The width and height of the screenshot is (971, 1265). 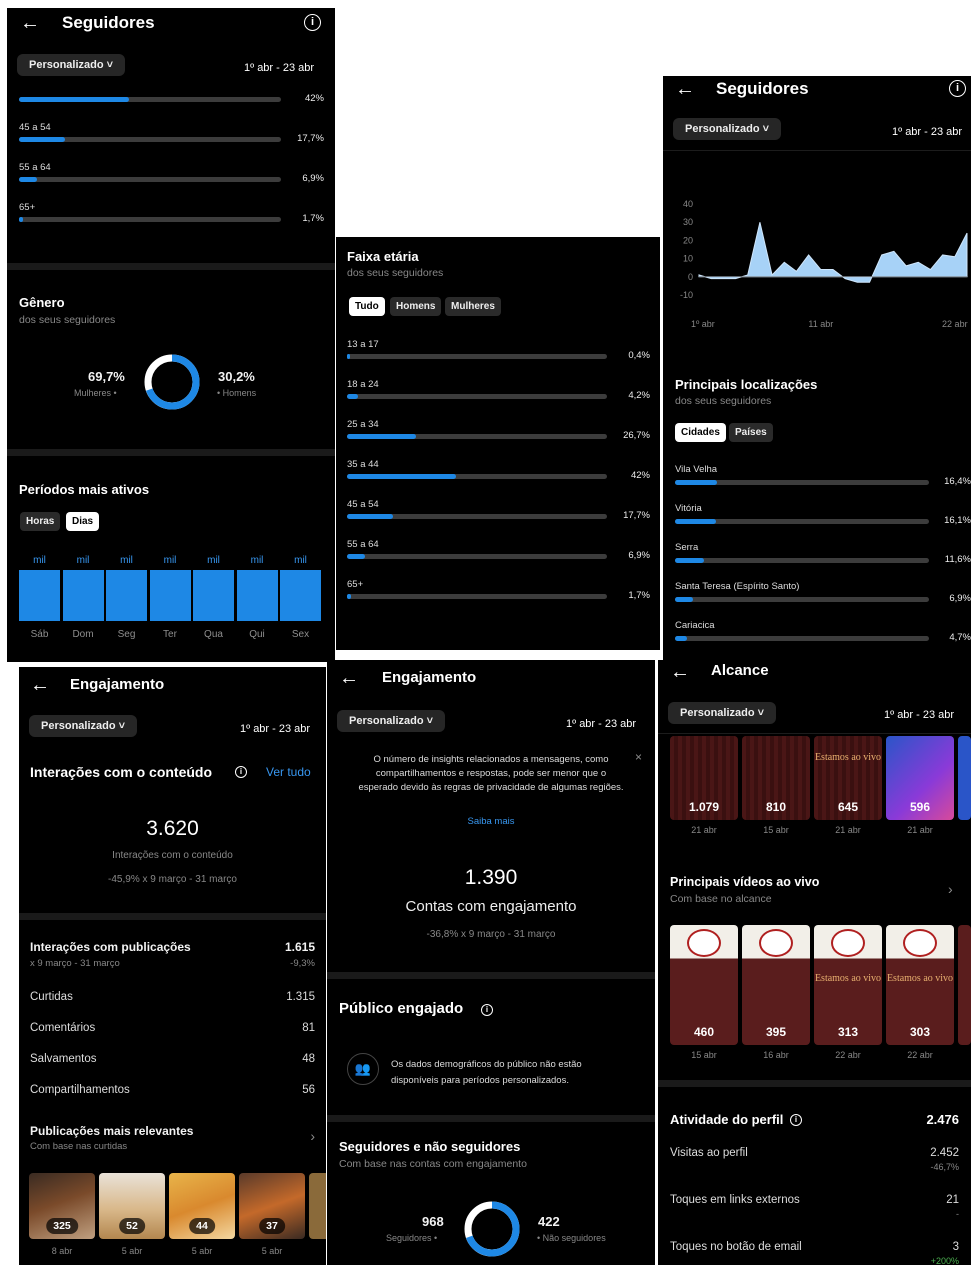 What do you see at coordinates (723, 401) in the screenshot?
I see `locations-subtitle: dos seus seguidores` at bounding box center [723, 401].